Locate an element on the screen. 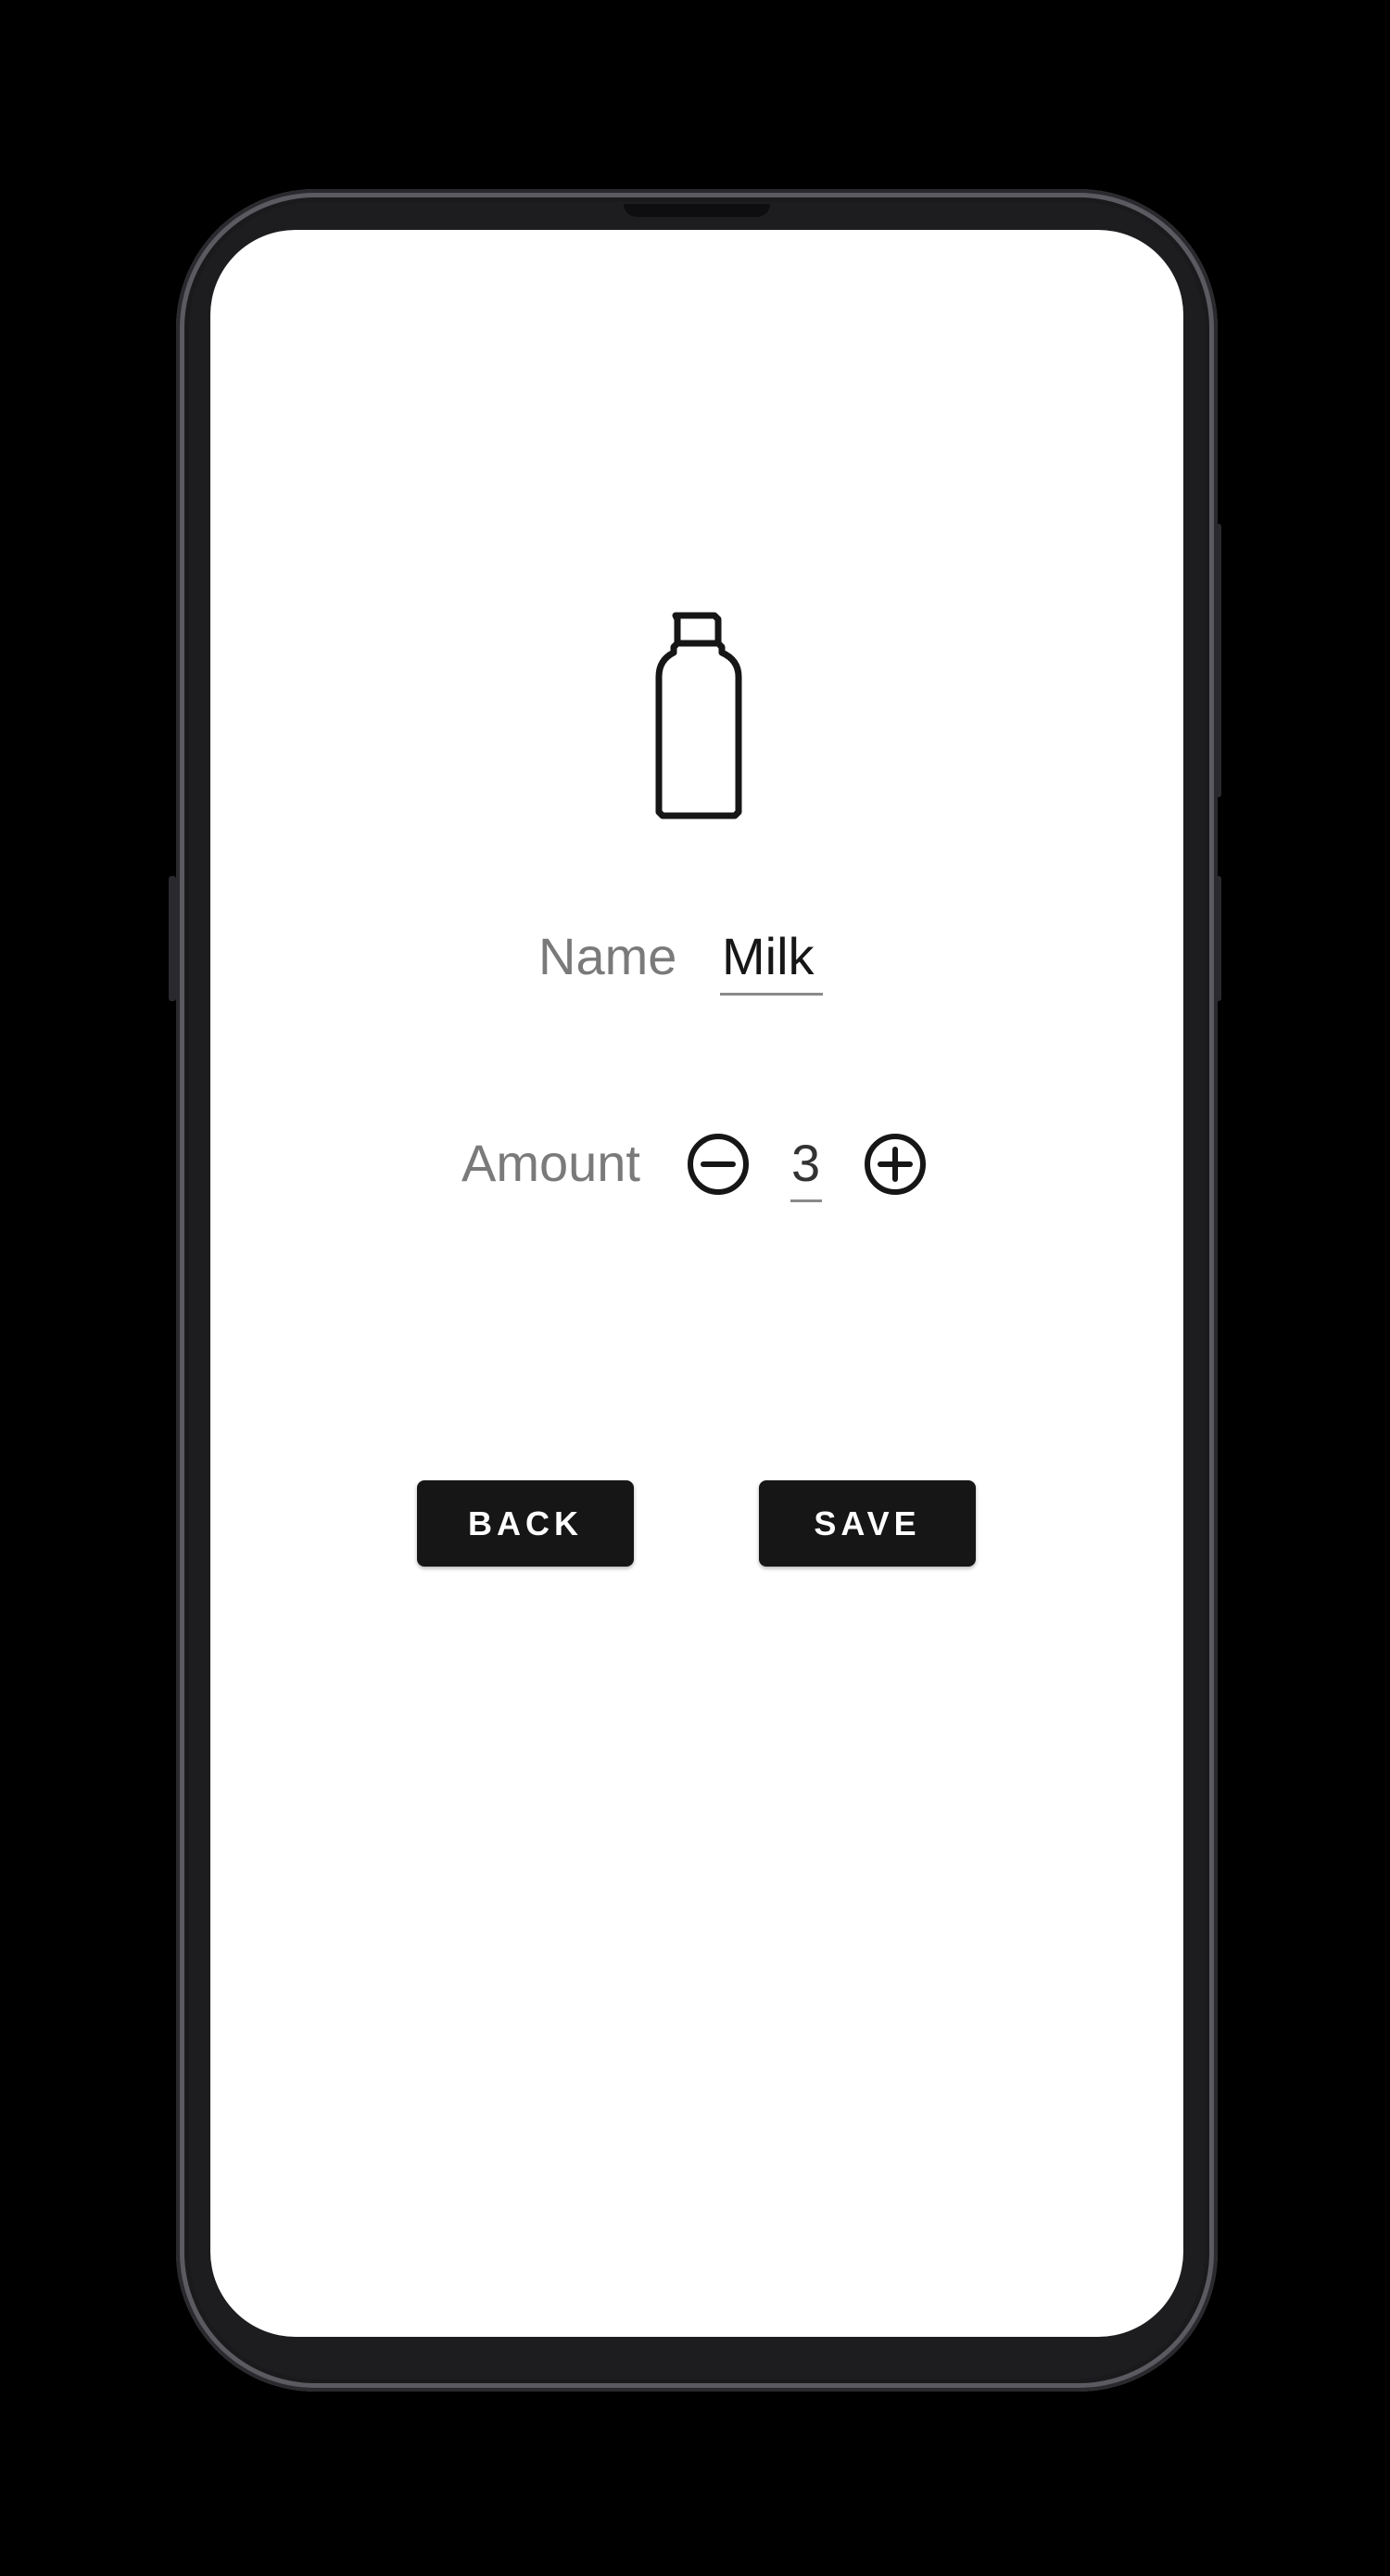  name-label: Name is located at coordinates (607, 956).